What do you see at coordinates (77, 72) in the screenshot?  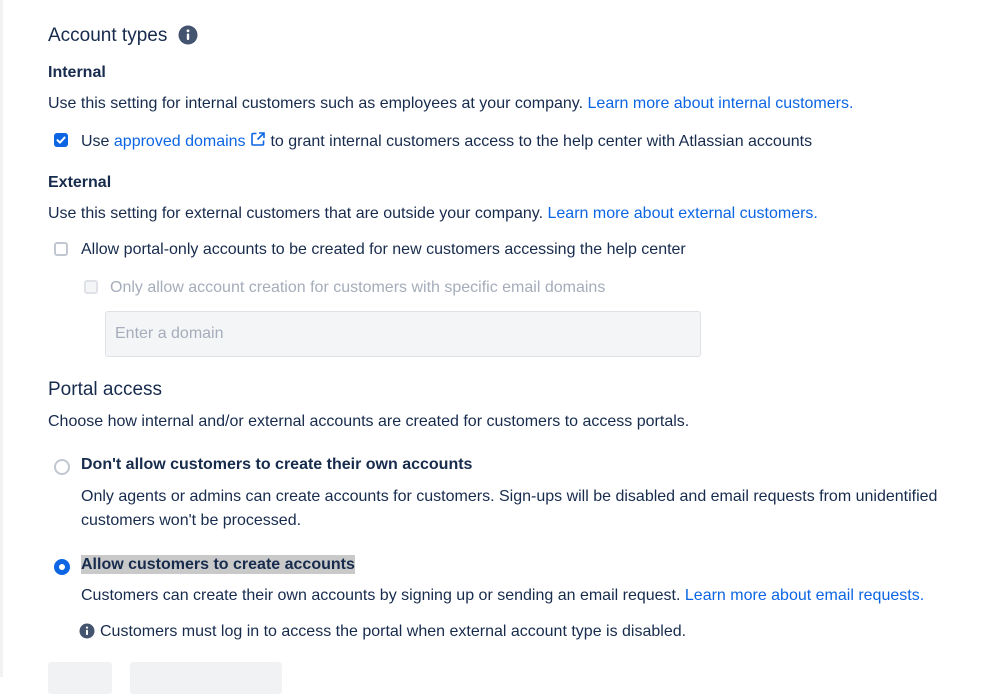 I see `internal-heading: Internal` at bounding box center [77, 72].